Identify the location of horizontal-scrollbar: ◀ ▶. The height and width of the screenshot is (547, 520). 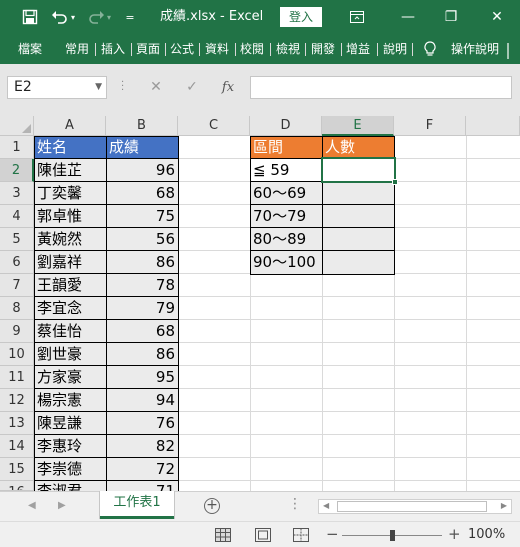
(415, 506).